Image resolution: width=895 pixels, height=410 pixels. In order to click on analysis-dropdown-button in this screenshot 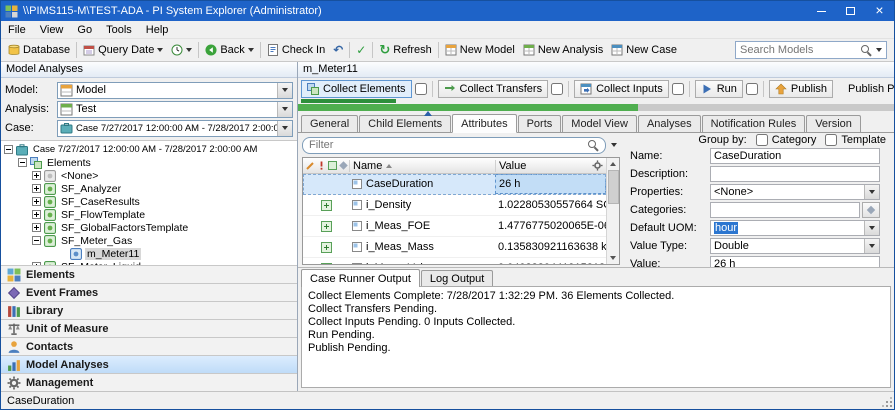, I will do `click(284, 109)`.